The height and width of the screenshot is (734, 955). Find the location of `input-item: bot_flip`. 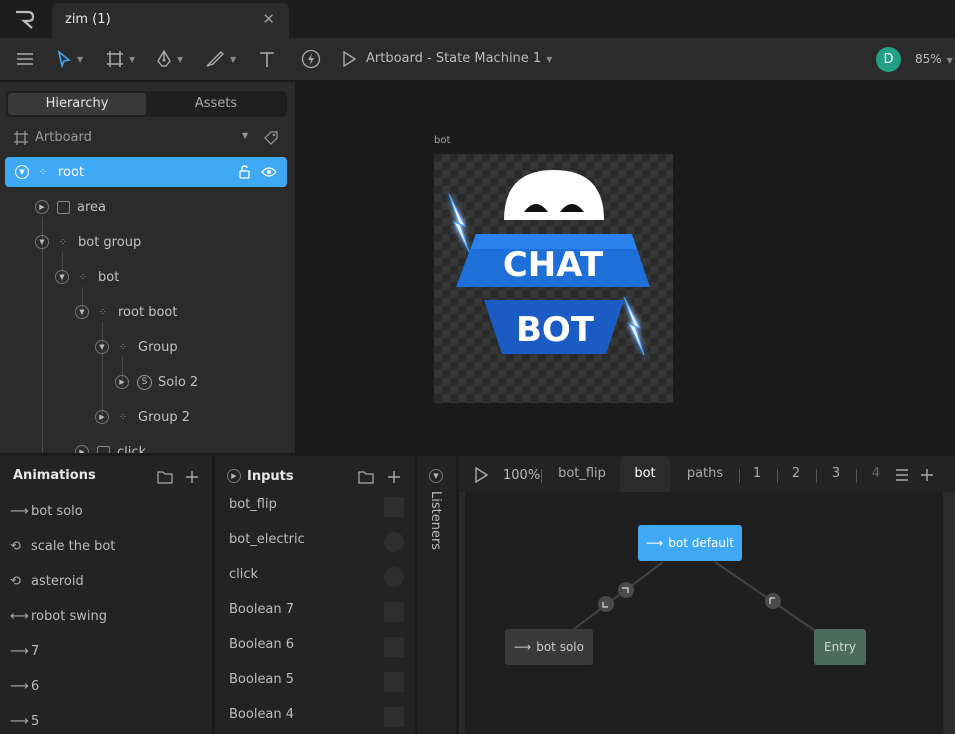

input-item: bot_flip is located at coordinates (316, 507).